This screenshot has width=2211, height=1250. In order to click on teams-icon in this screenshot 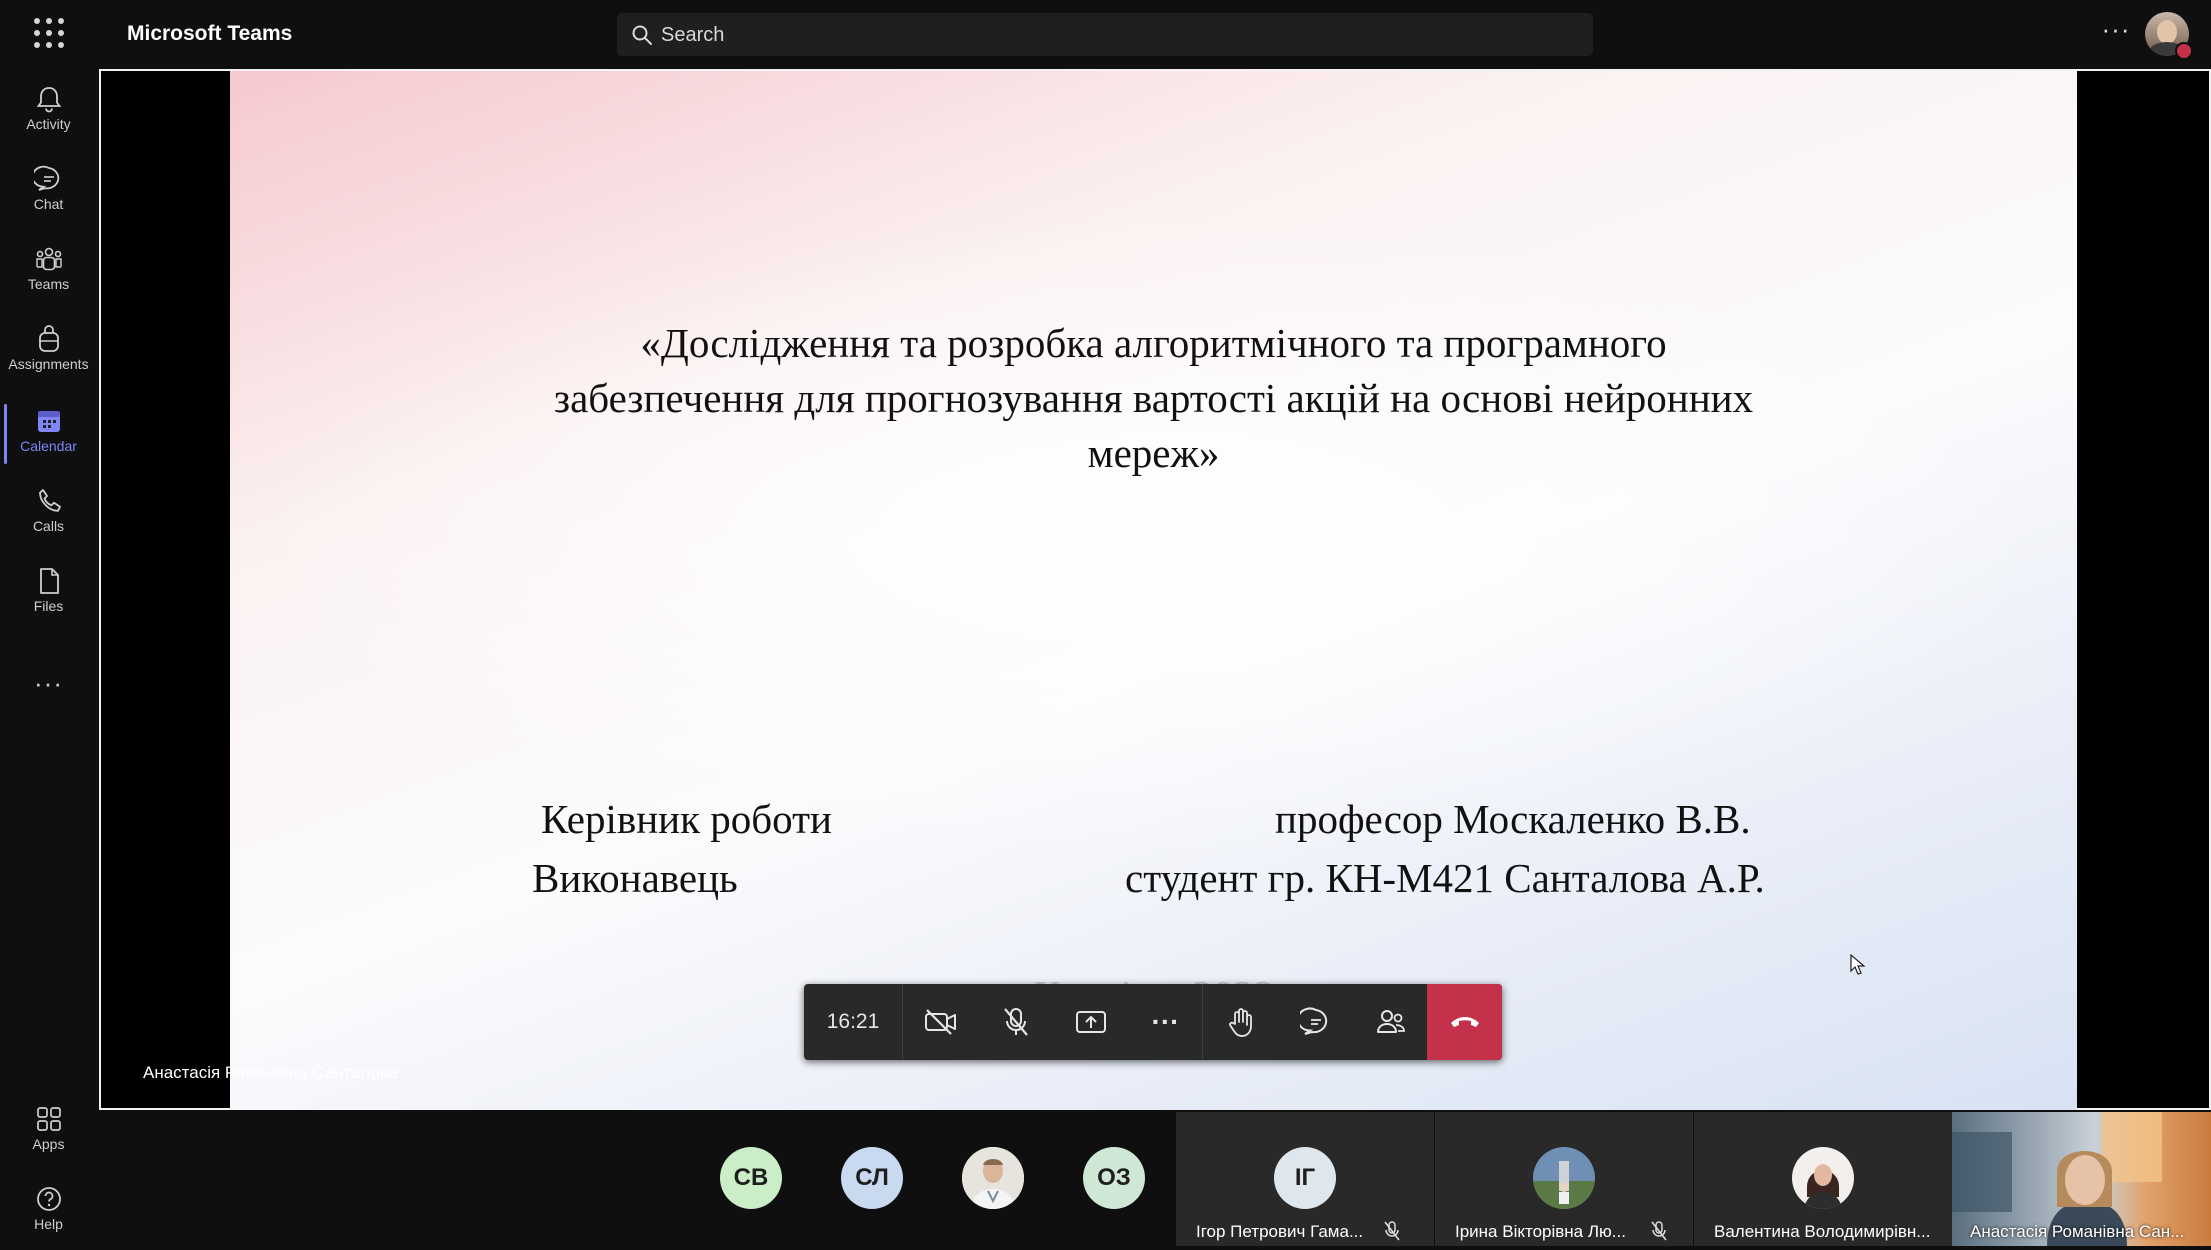, I will do `click(48, 259)`.